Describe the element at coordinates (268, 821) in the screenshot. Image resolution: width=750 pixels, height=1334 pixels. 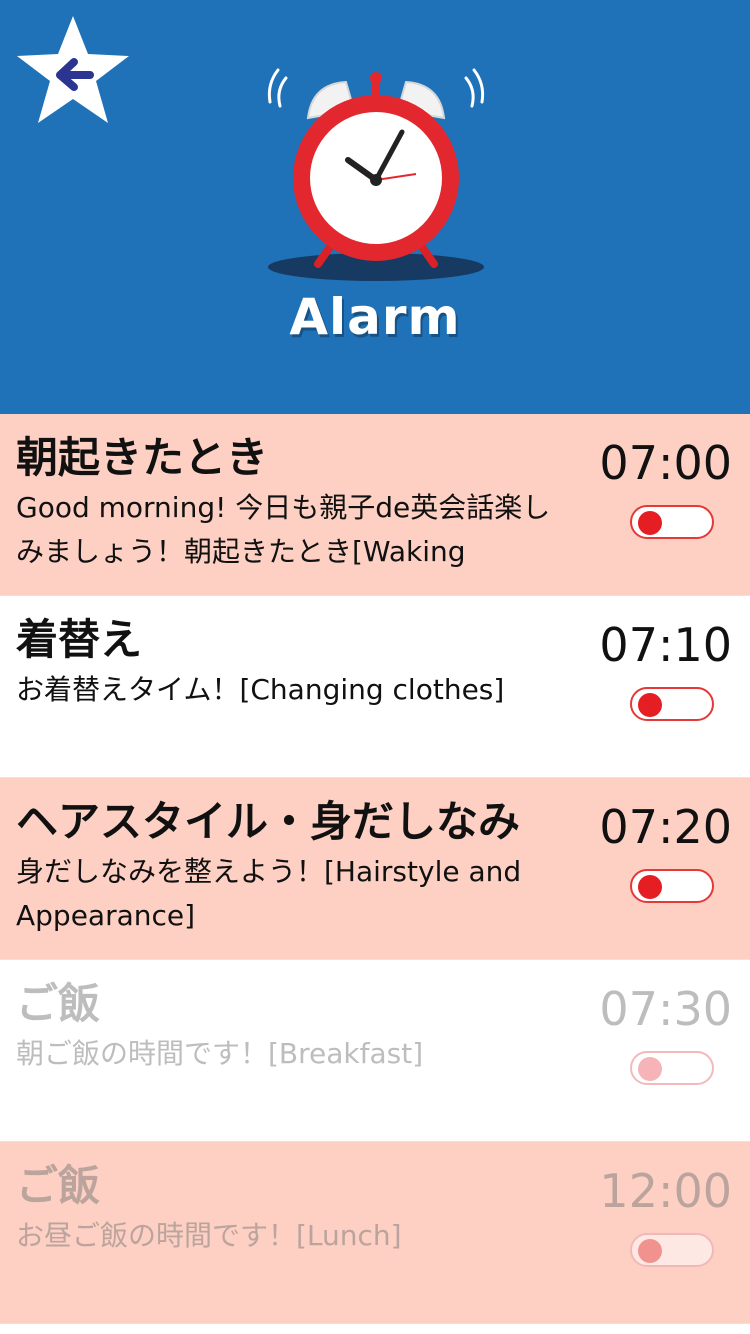
I see `alarm-title: ヘアスタイル・身だしなみ` at that location.